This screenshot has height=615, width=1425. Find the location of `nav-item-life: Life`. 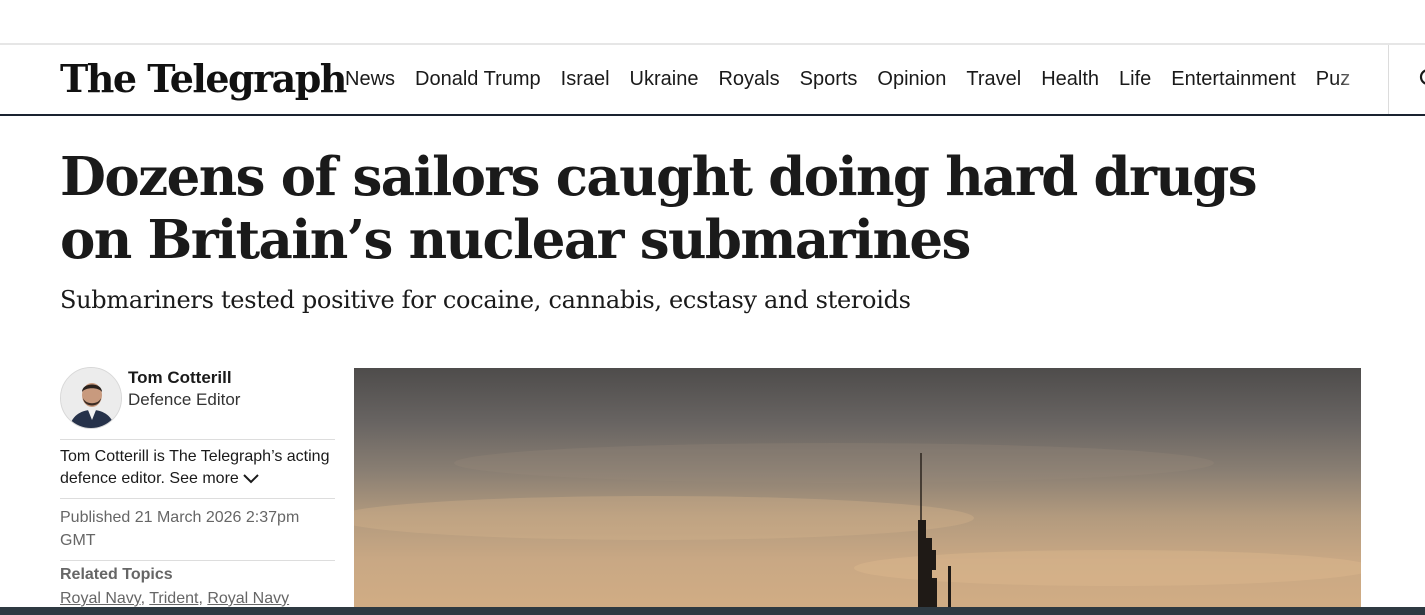

nav-item-life: Life is located at coordinates (1135, 79).